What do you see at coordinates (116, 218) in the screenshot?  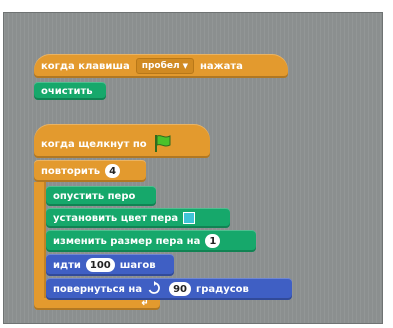 I see `set-pen-color-label: установить цвет пера` at bounding box center [116, 218].